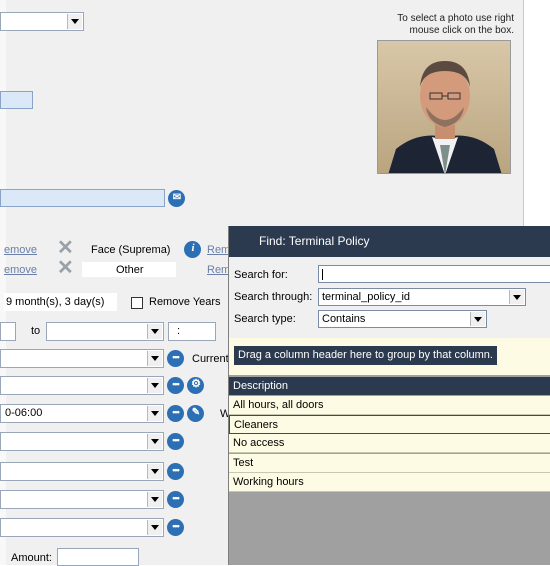 This screenshot has height=566, width=550. What do you see at coordinates (185, 302) in the screenshot?
I see `remove-years-label: Remove Years` at bounding box center [185, 302].